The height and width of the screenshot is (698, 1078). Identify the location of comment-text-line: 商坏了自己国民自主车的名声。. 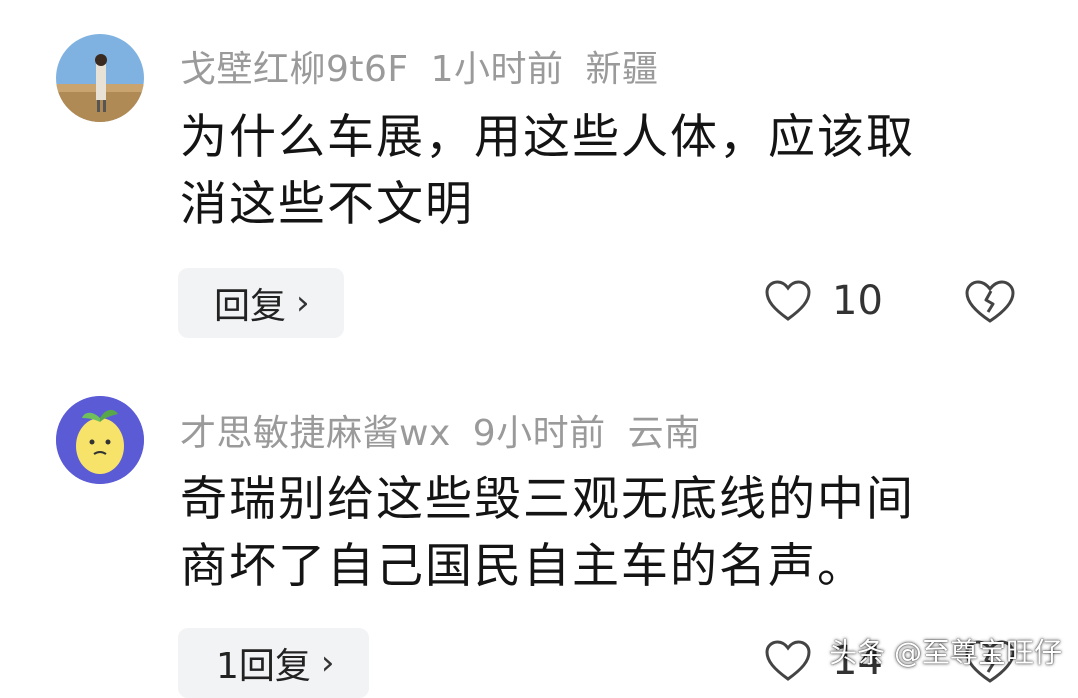
(523, 566).